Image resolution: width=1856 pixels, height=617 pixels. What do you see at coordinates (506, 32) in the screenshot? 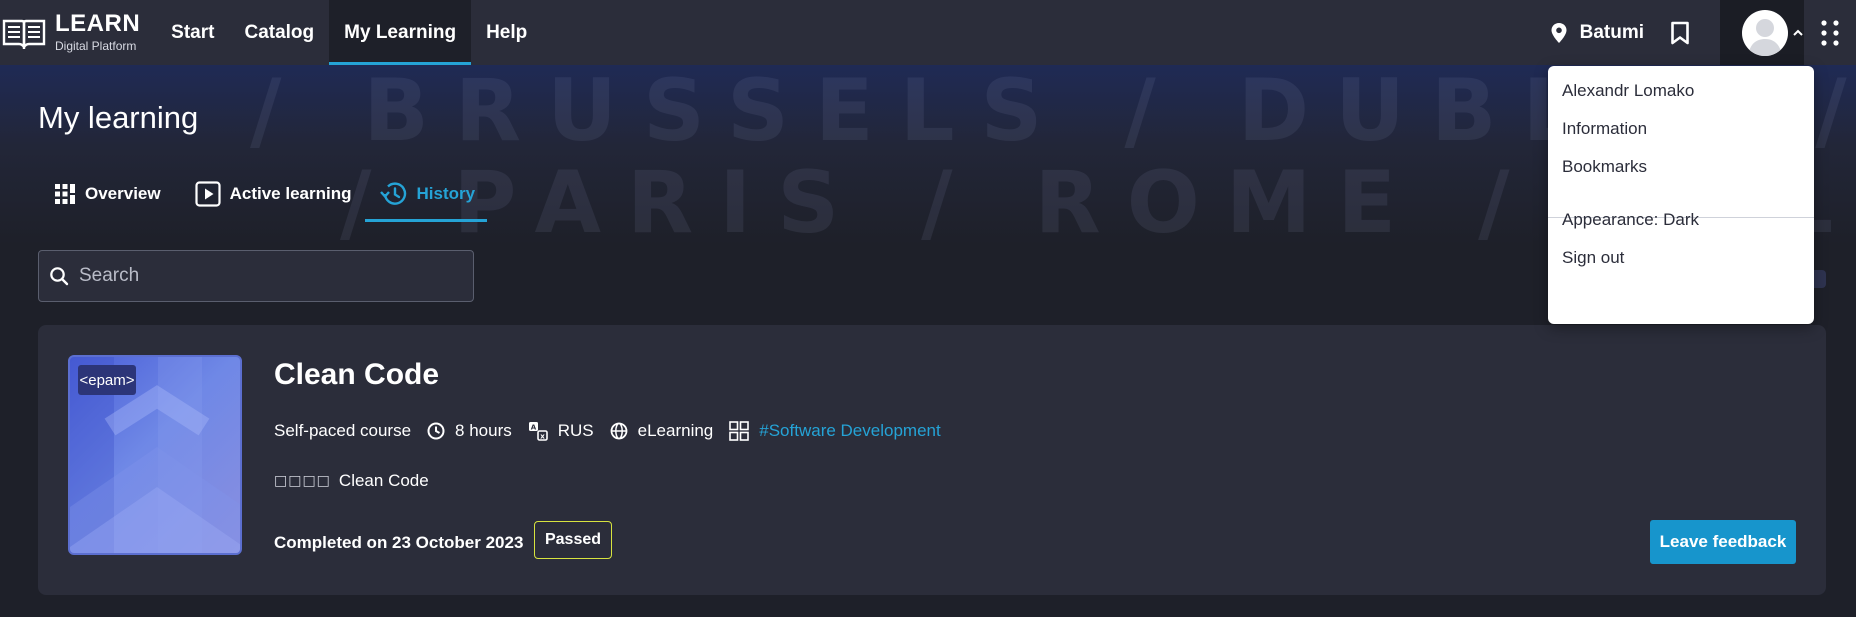
I see `nav-help: Help` at bounding box center [506, 32].